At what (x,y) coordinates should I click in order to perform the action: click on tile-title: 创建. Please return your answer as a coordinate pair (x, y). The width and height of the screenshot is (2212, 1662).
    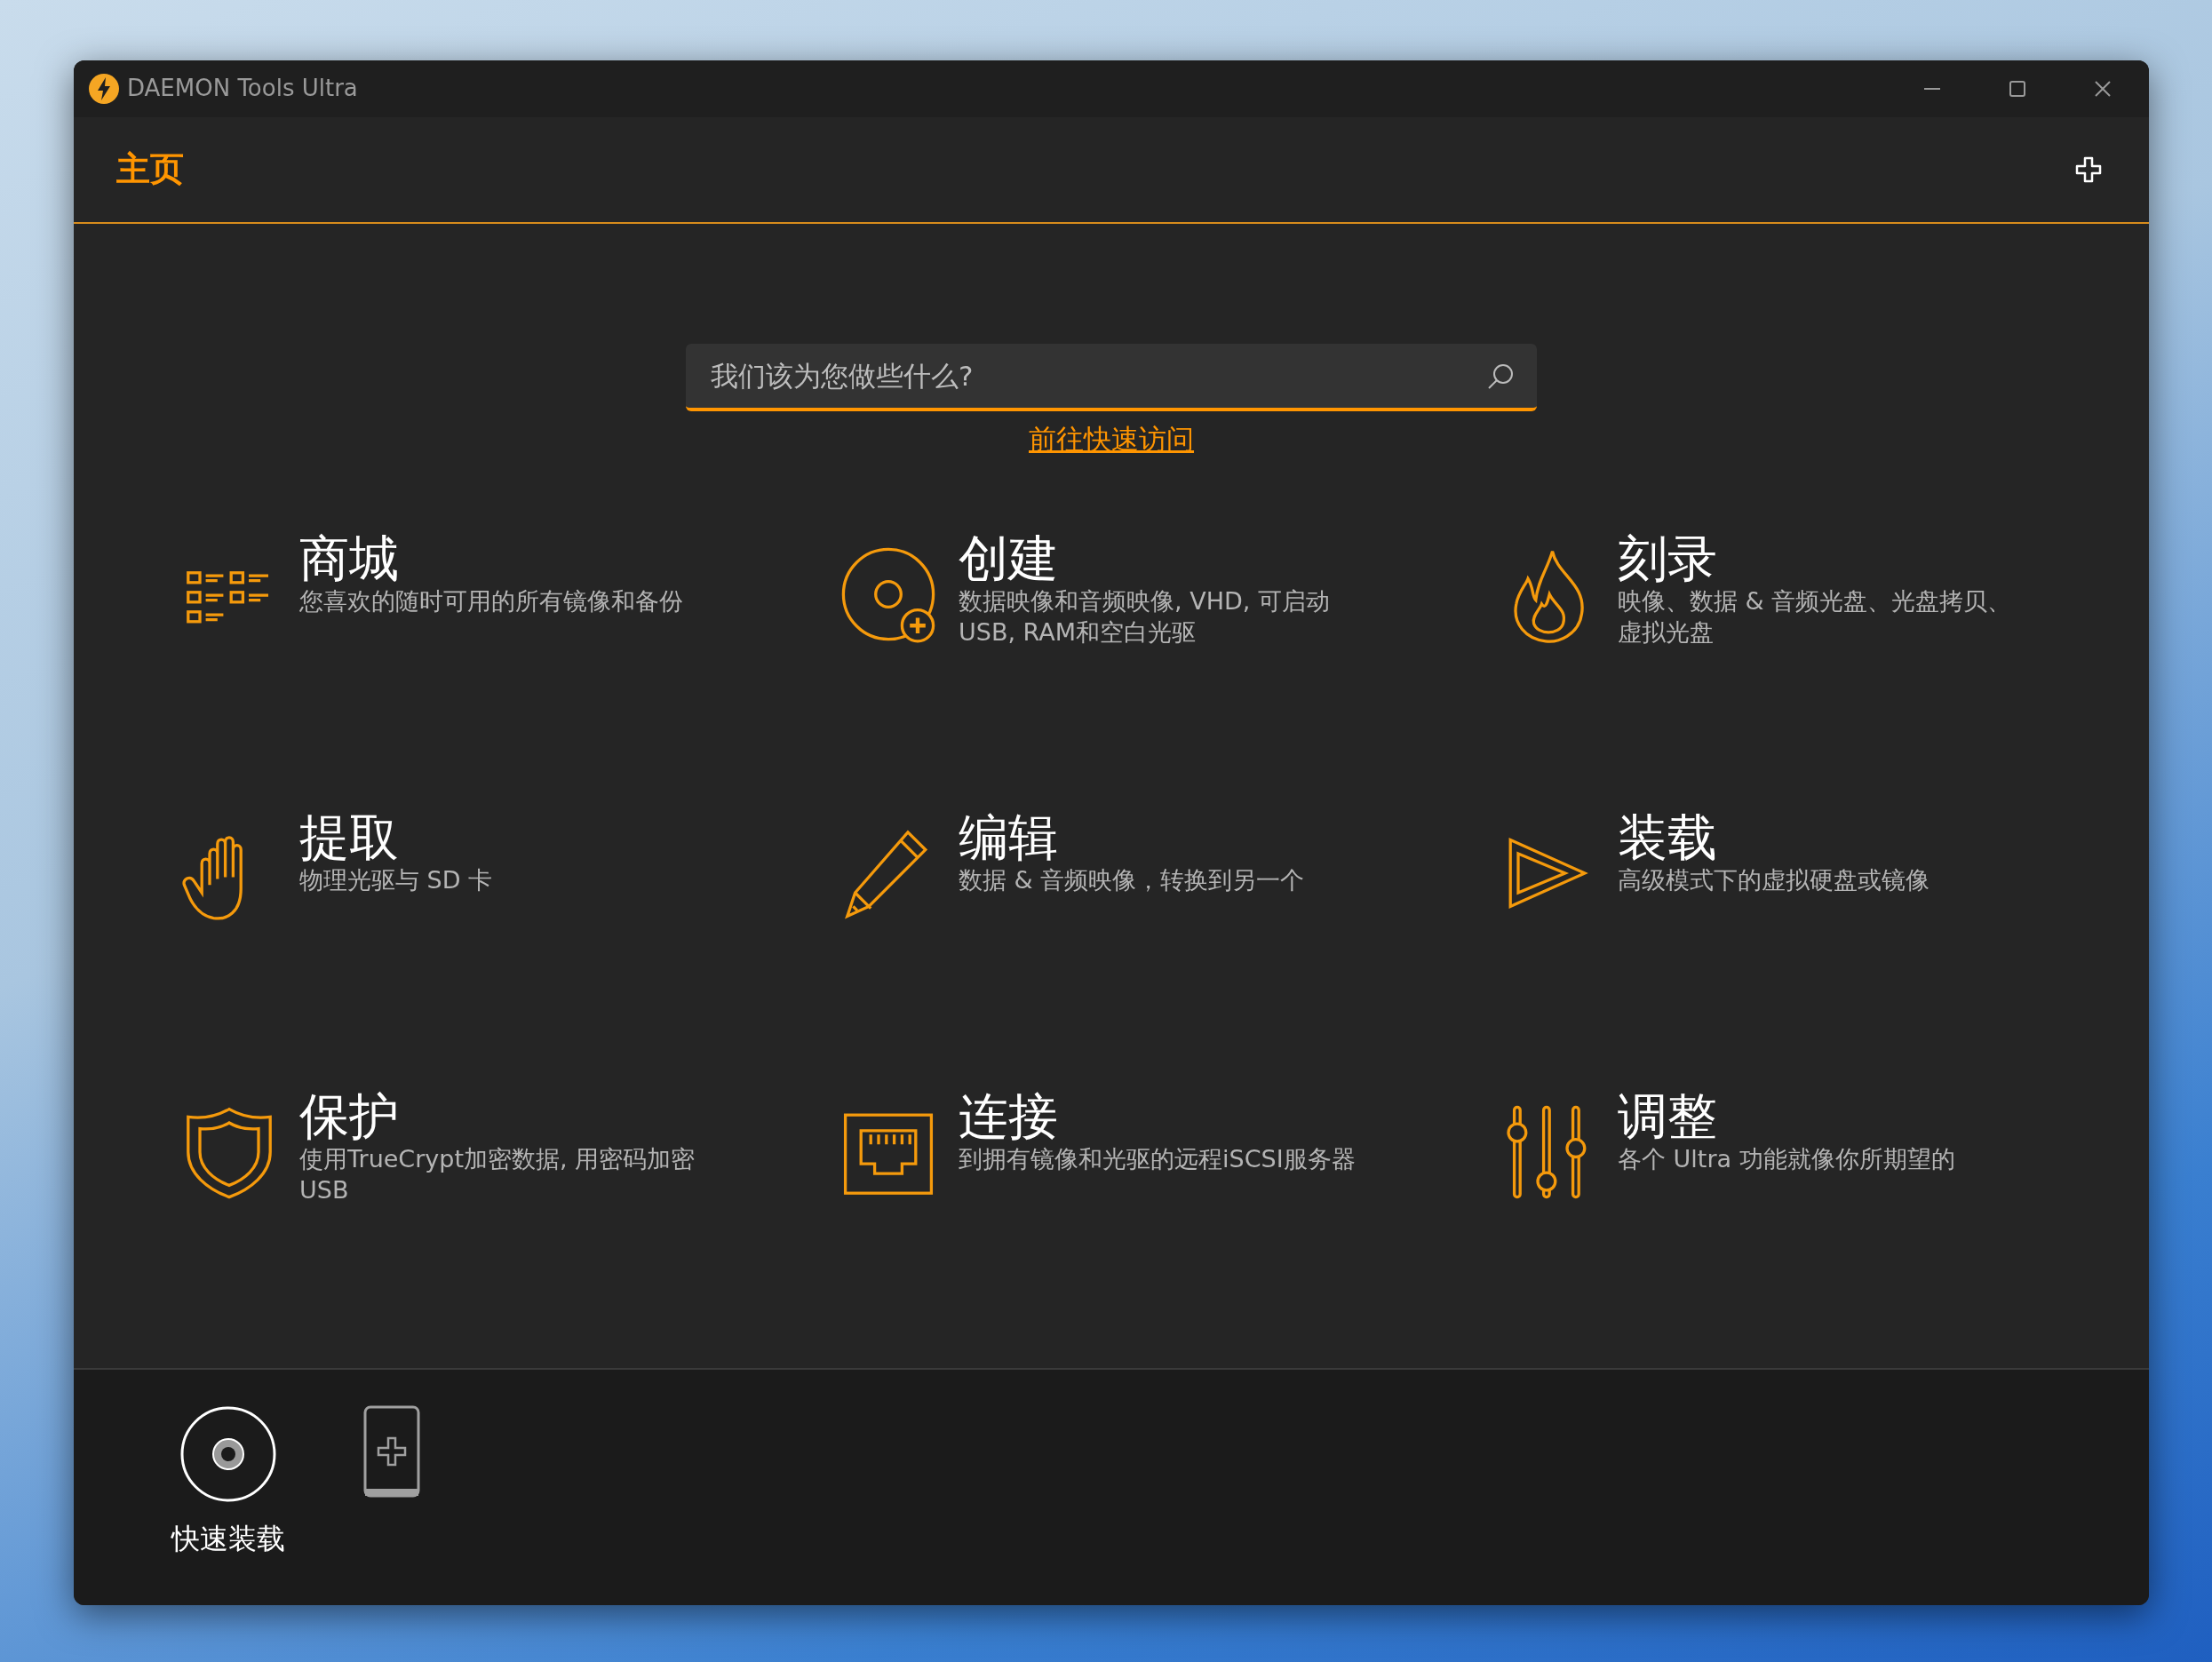
    Looking at the image, I should click on (1167, 558).